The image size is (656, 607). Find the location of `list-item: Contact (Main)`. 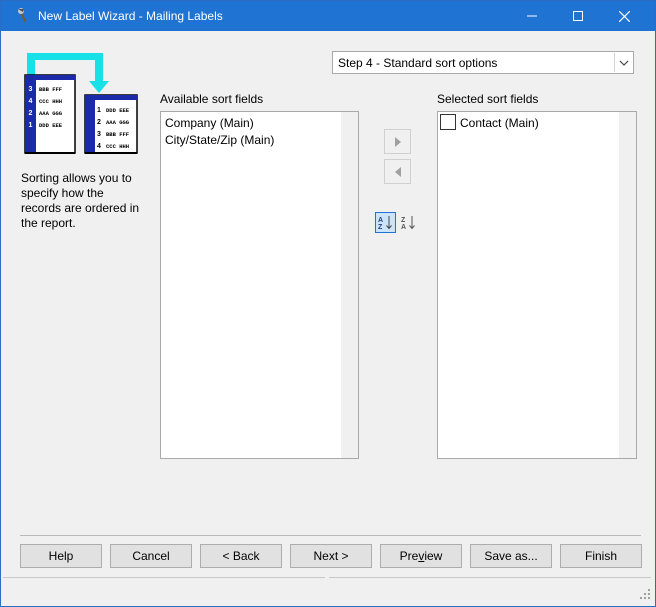

list-item: Contact (Main) is located at coordinates (528, 122).